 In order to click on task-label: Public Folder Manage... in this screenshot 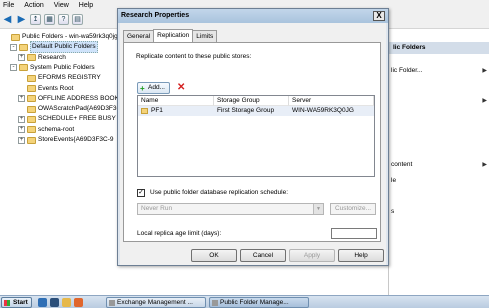, I will do `click(254, 302)`.